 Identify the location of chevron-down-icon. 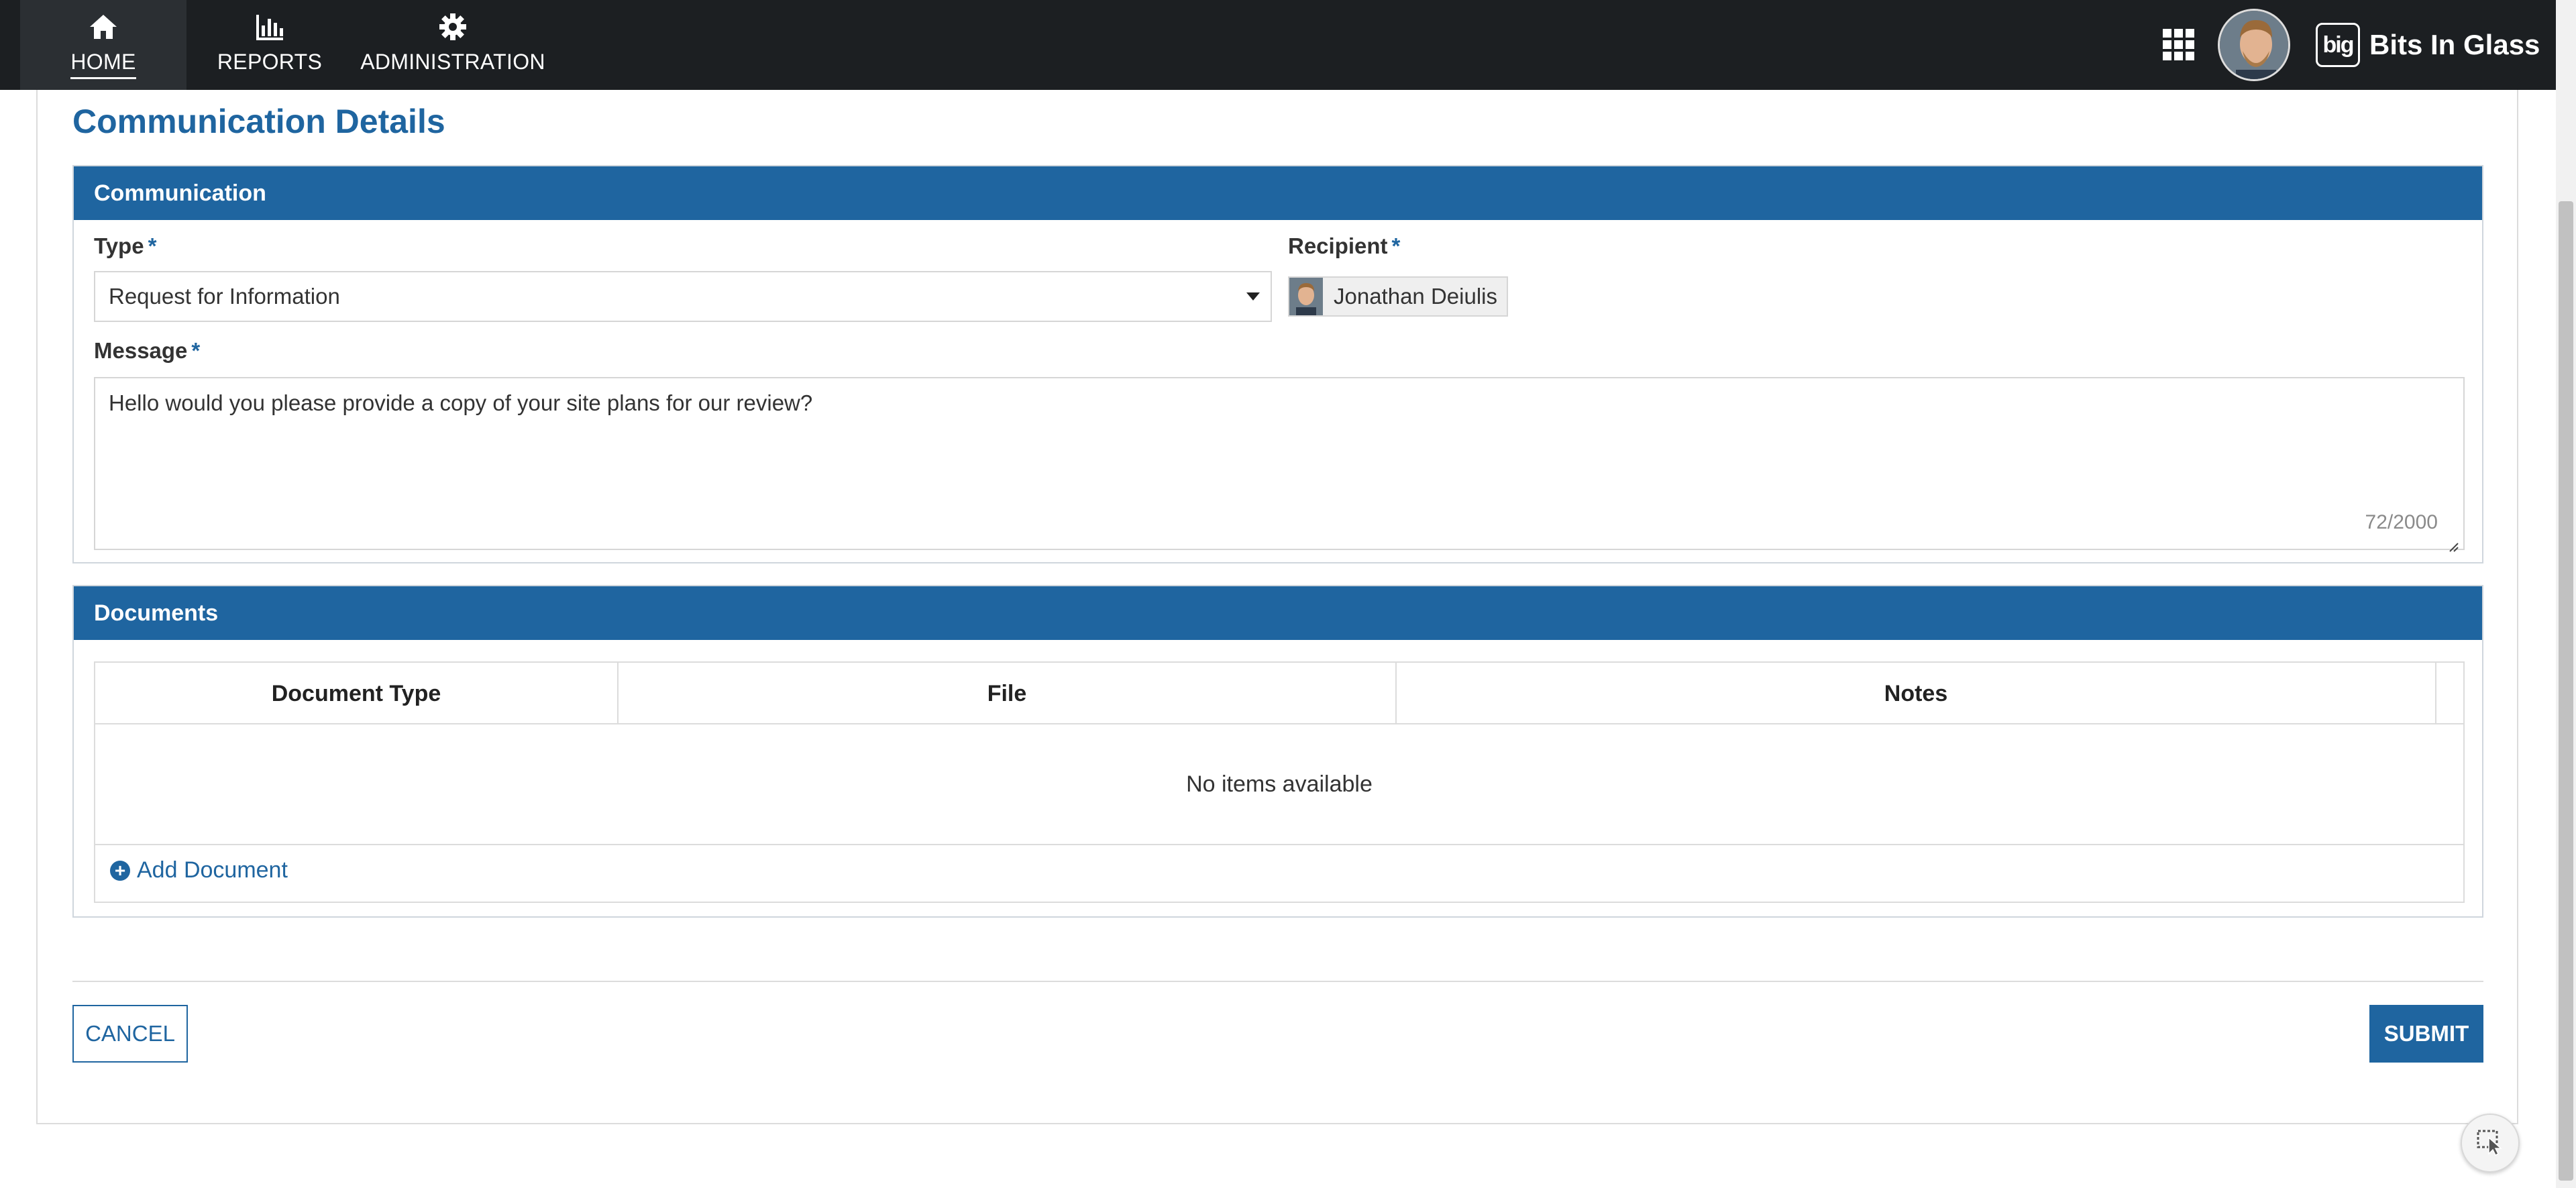
(1253, 296).